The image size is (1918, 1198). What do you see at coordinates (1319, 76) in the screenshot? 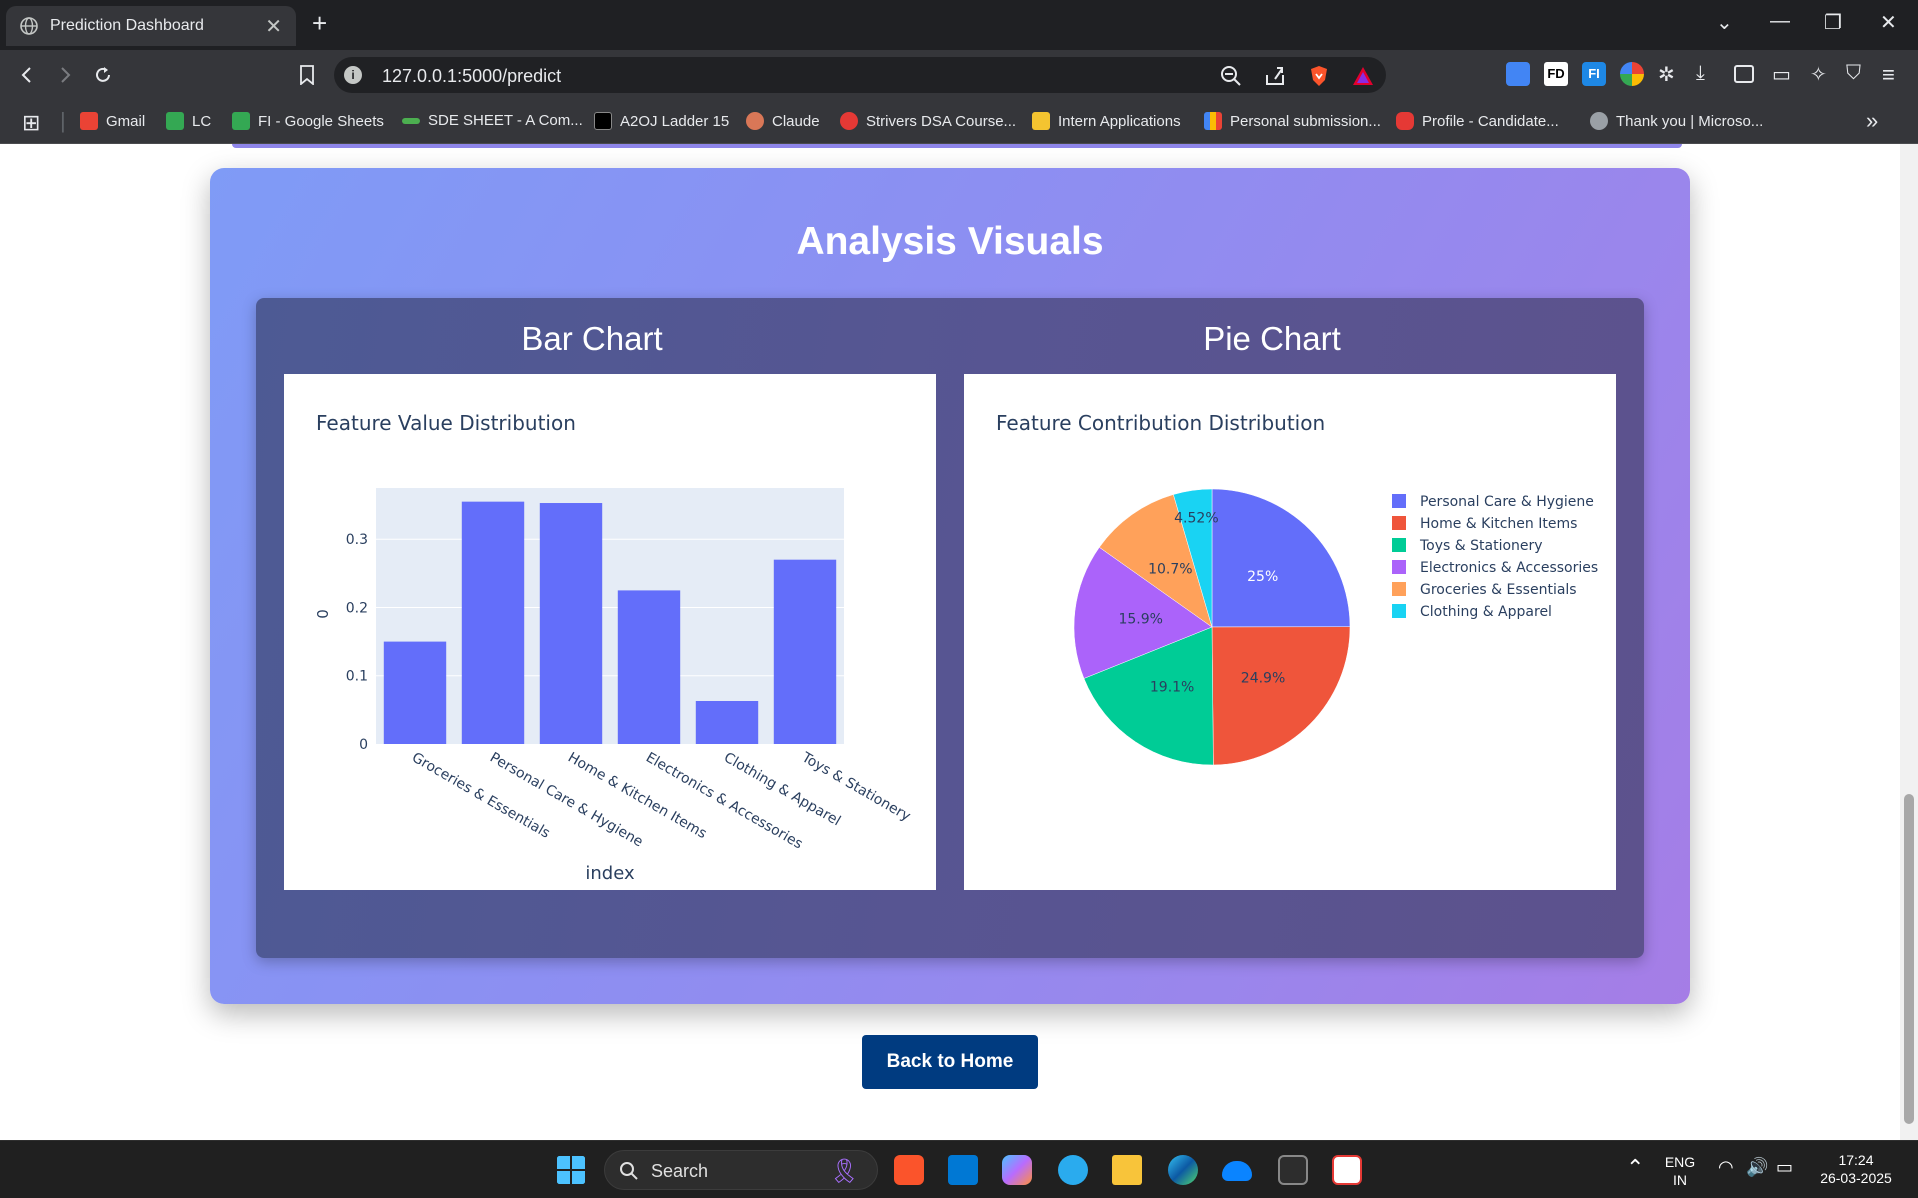
I see `brave-shields-icon` at bounding box center [1319, 76].